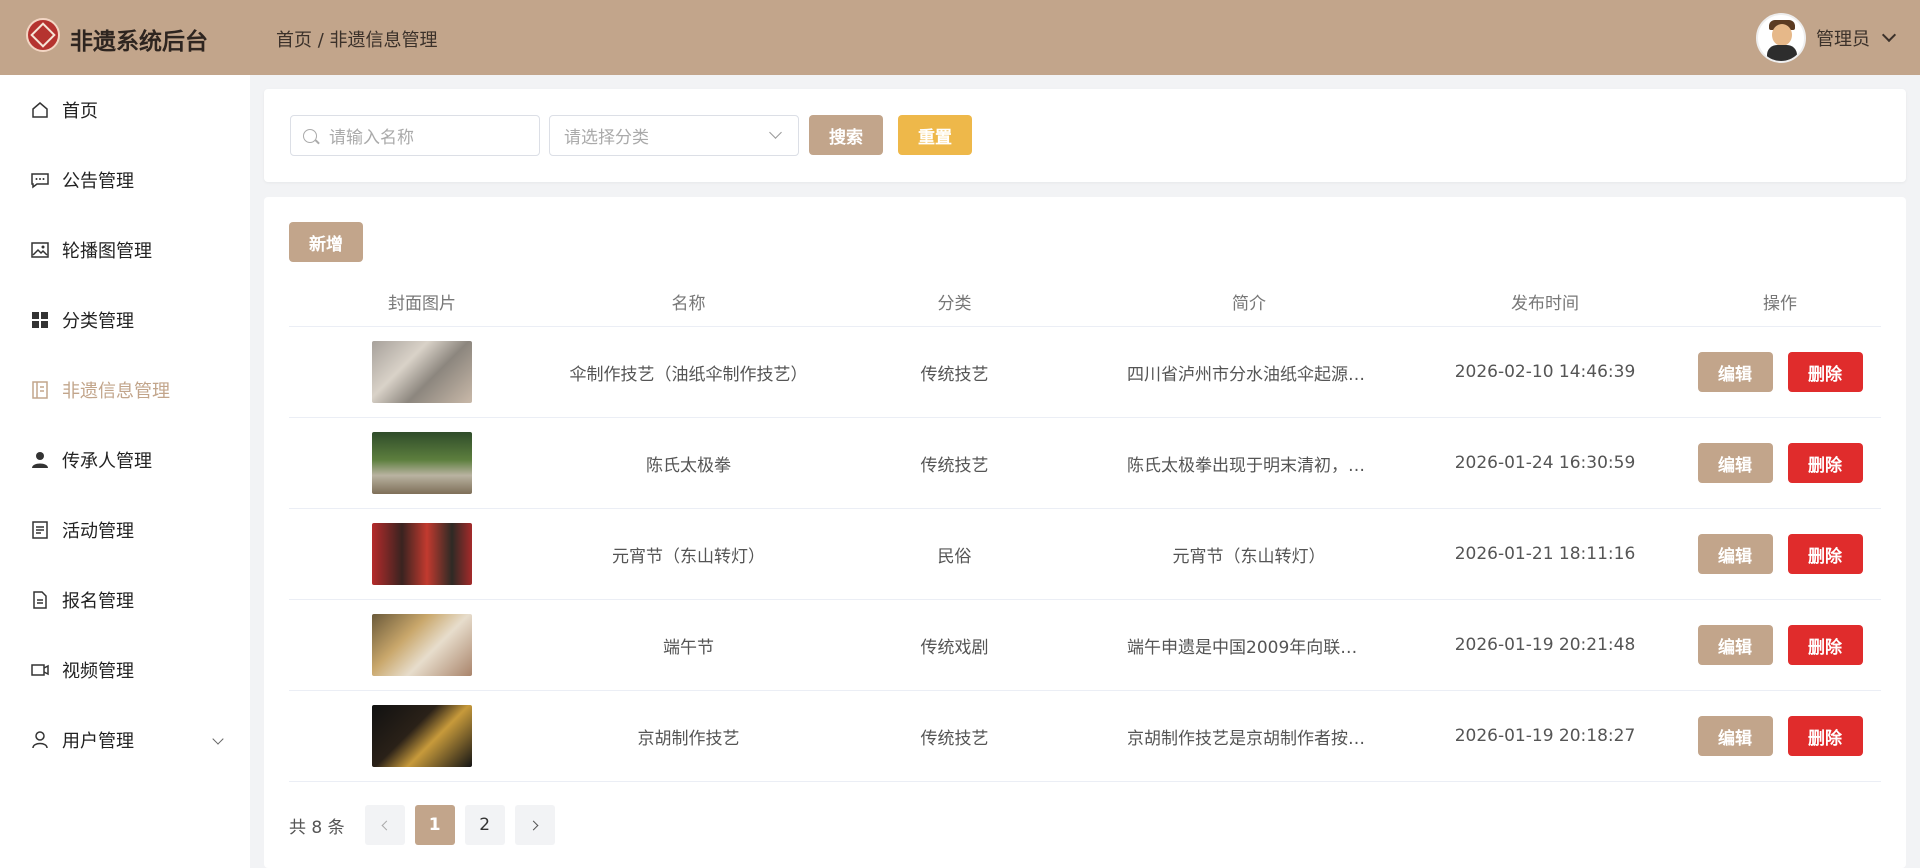 The width and height of the screenshot is (1920, 868). I want to click on category-select: 请选择分类, so click(674, 135).